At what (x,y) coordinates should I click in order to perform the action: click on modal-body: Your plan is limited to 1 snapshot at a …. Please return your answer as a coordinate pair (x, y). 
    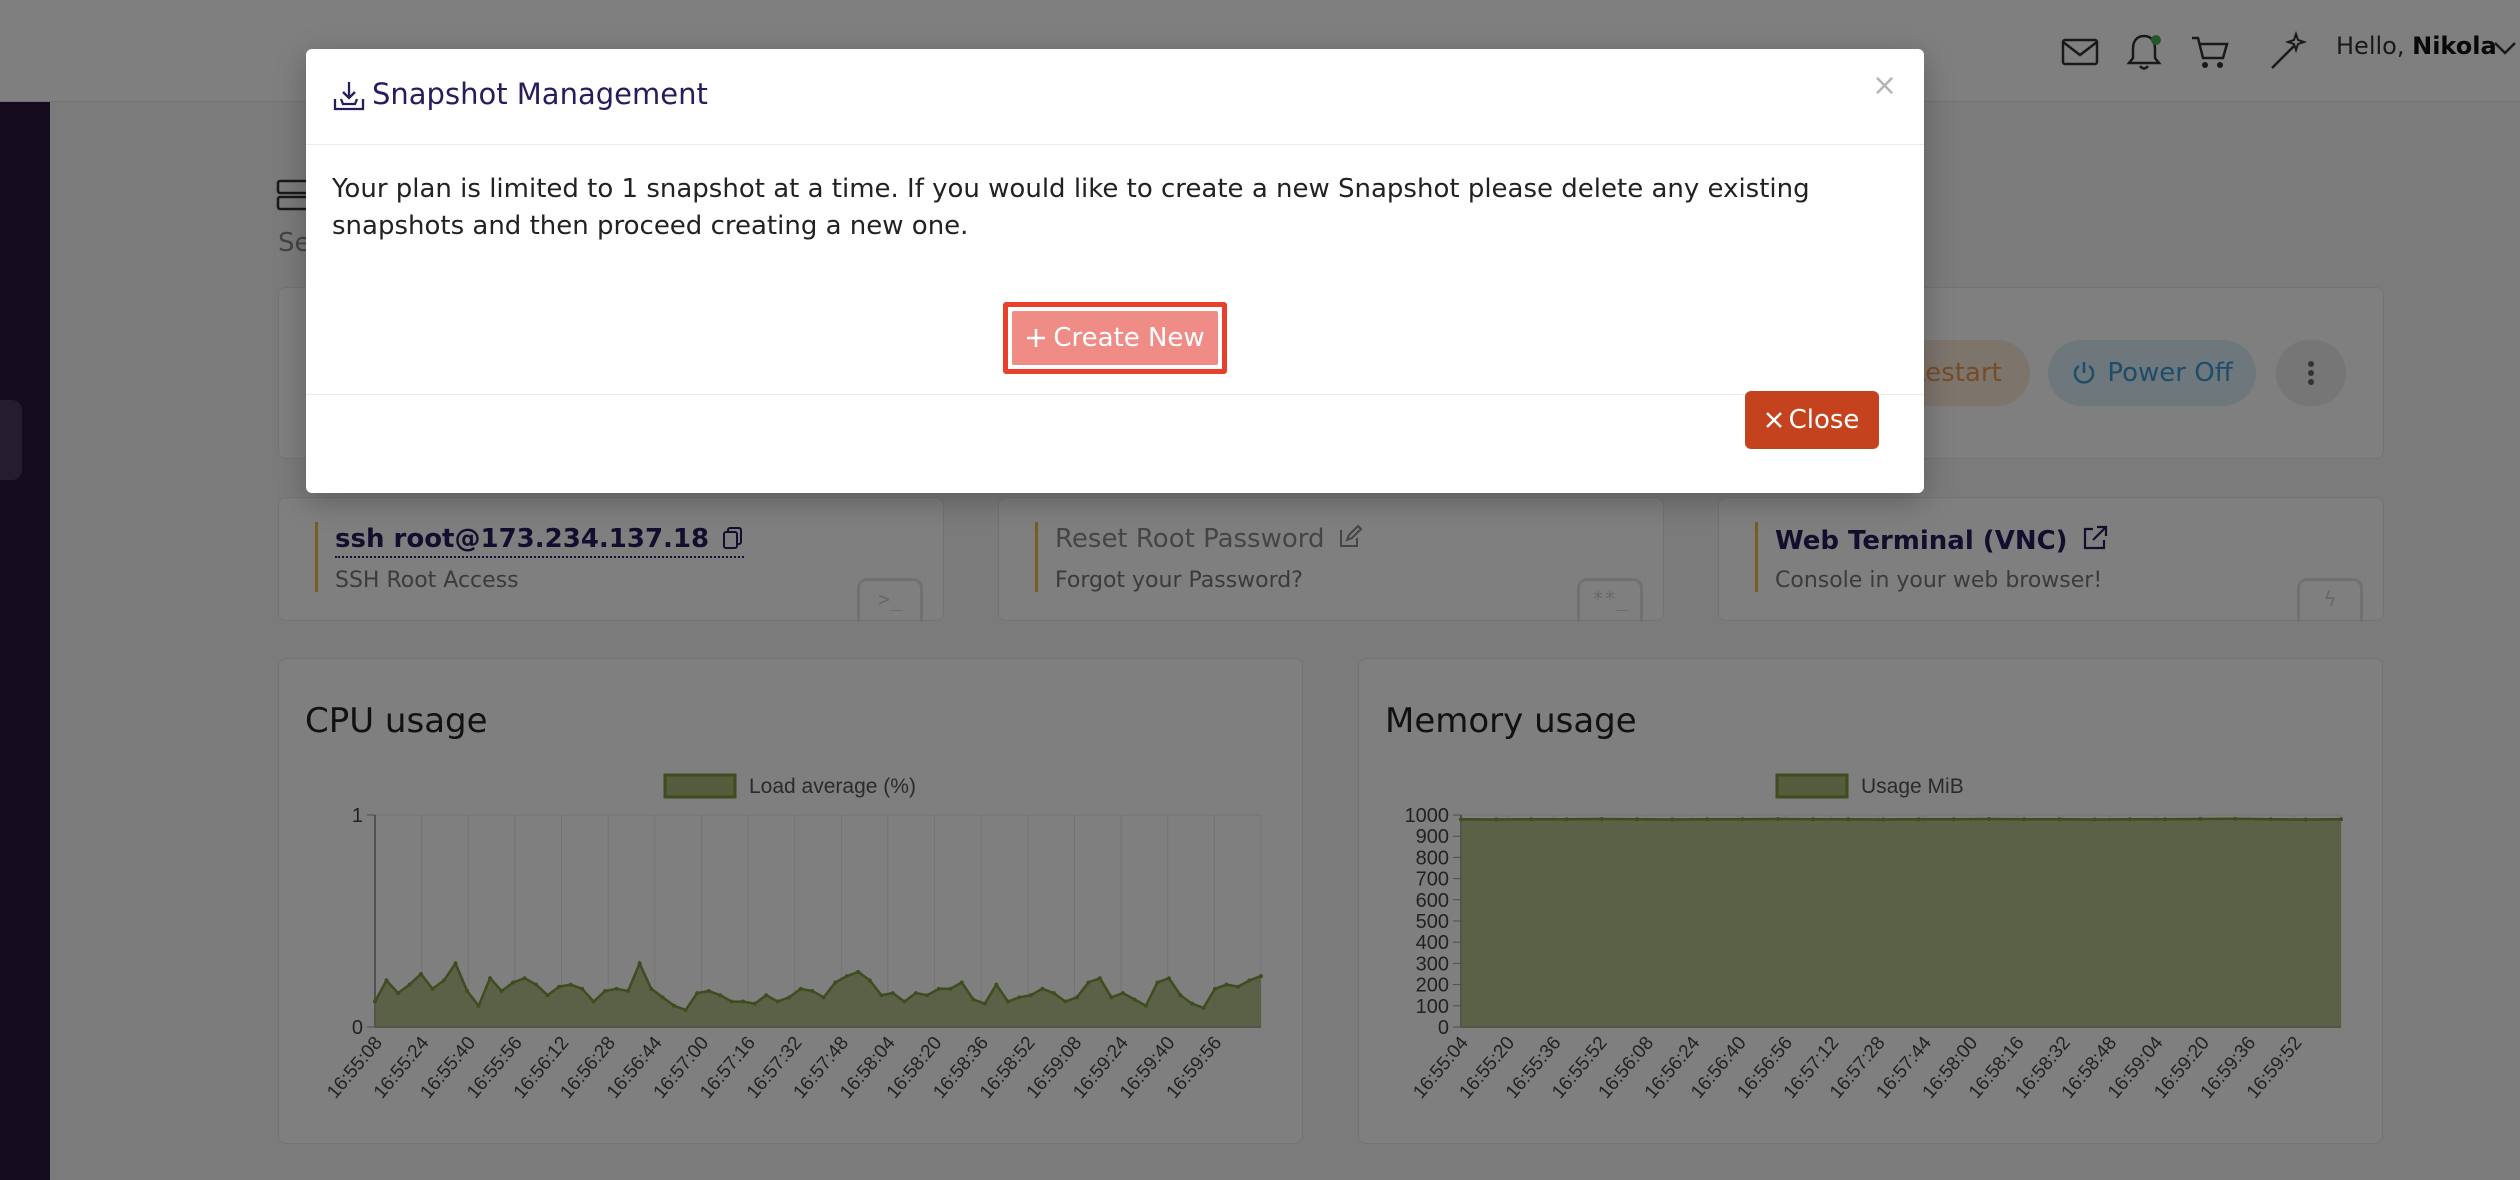
    Looking at the image, I should click on (1115, 270).